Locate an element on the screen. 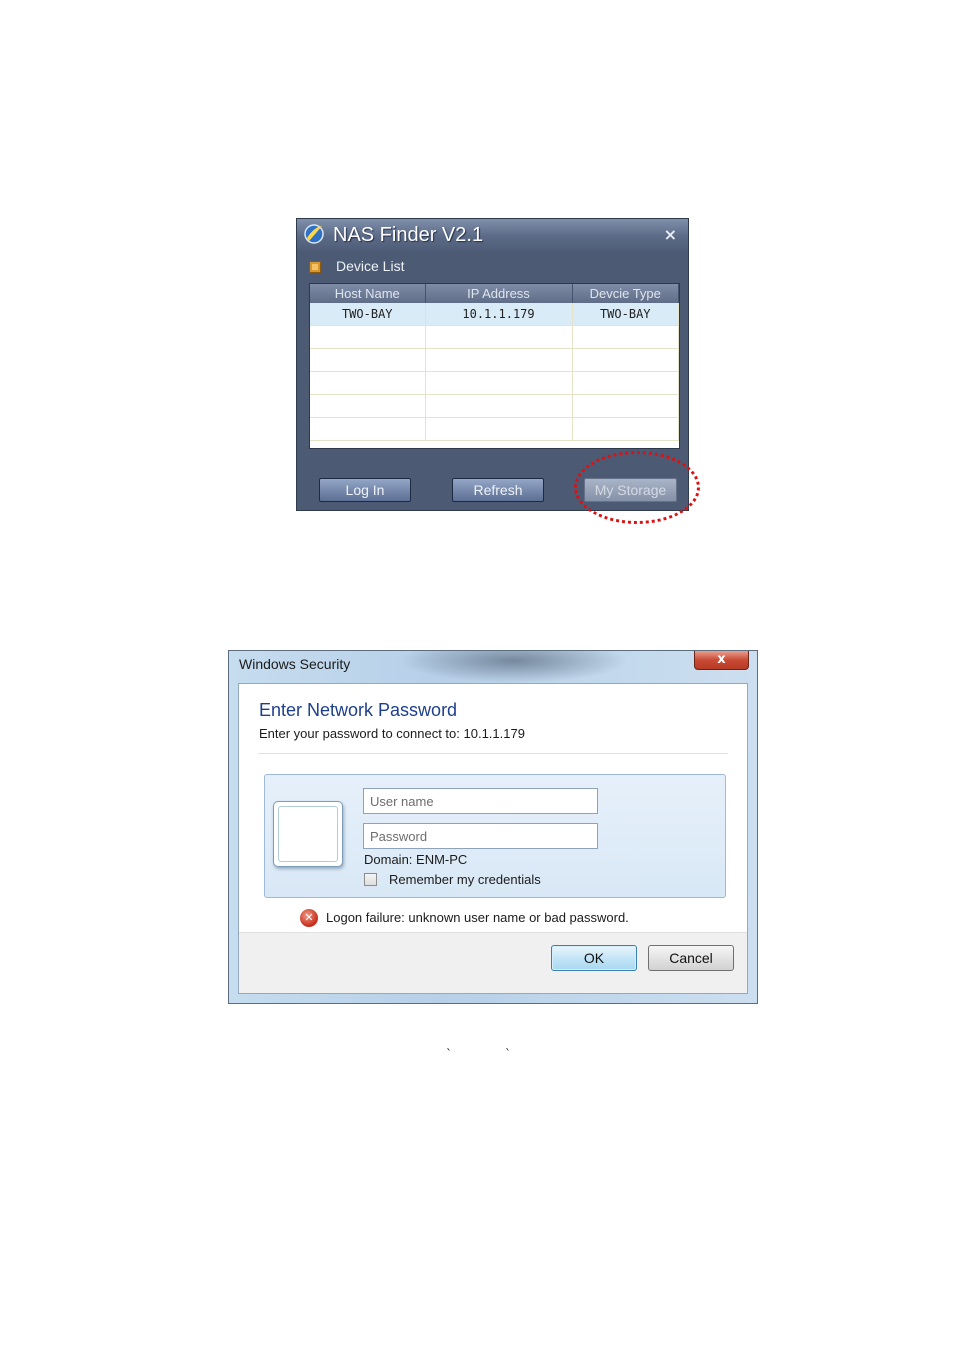 The image size is (954, 1350). column-header-host-name: Host Name is located at coordinates (368, 293).